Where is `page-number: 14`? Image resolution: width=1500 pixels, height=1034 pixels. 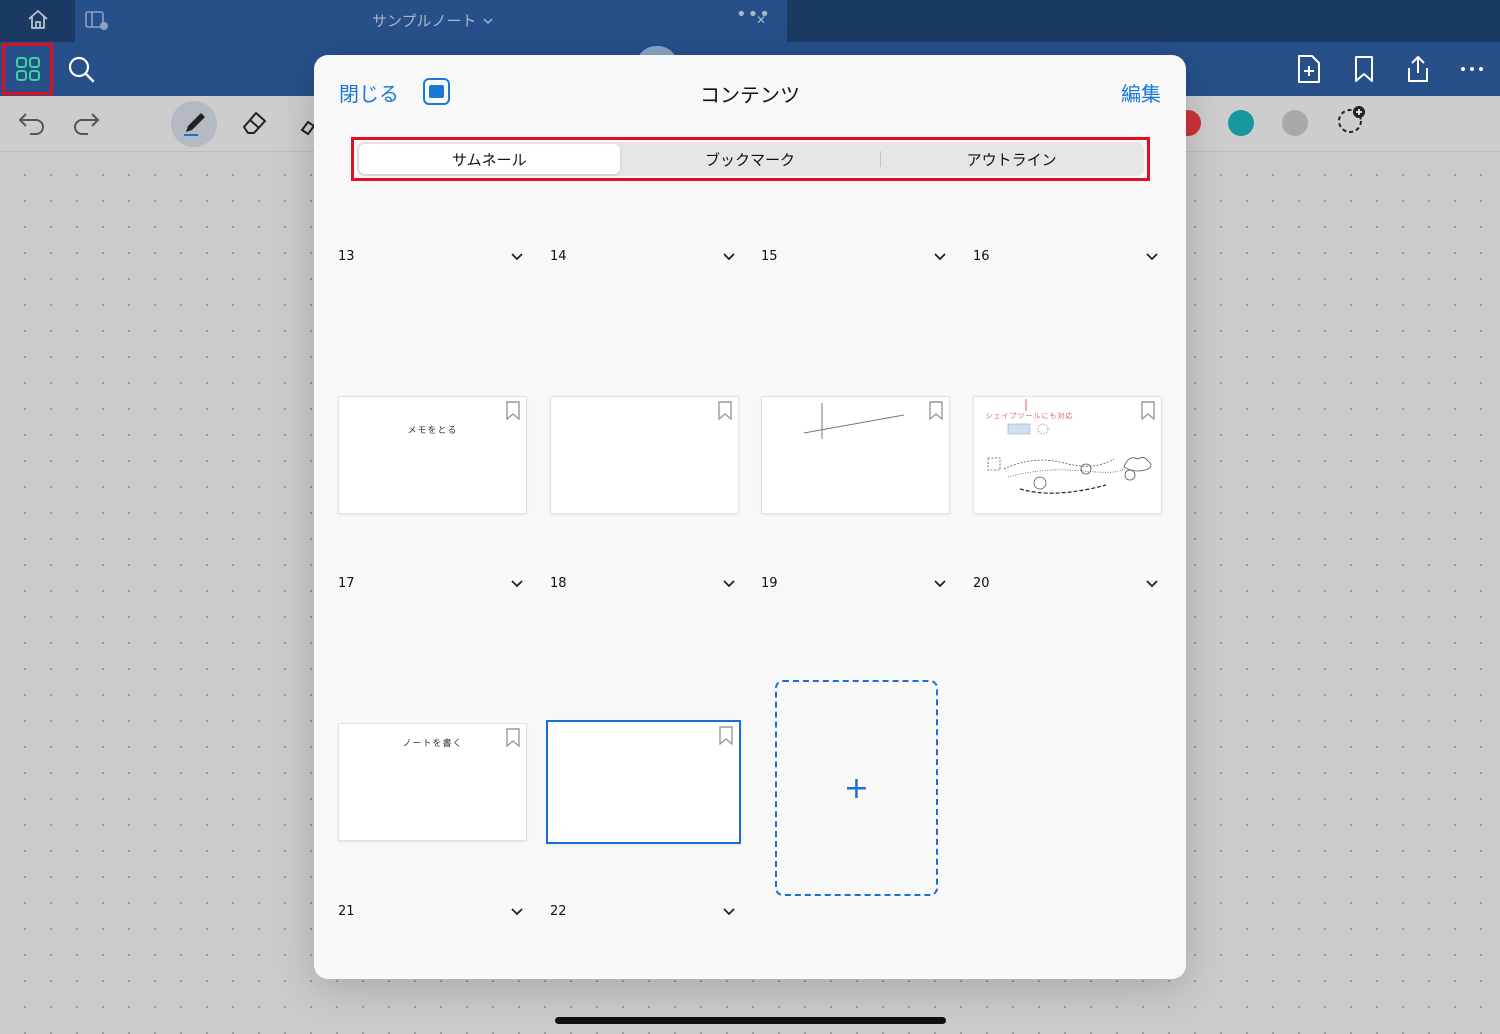 page-number: 14 is located at coordinates (558, 256).